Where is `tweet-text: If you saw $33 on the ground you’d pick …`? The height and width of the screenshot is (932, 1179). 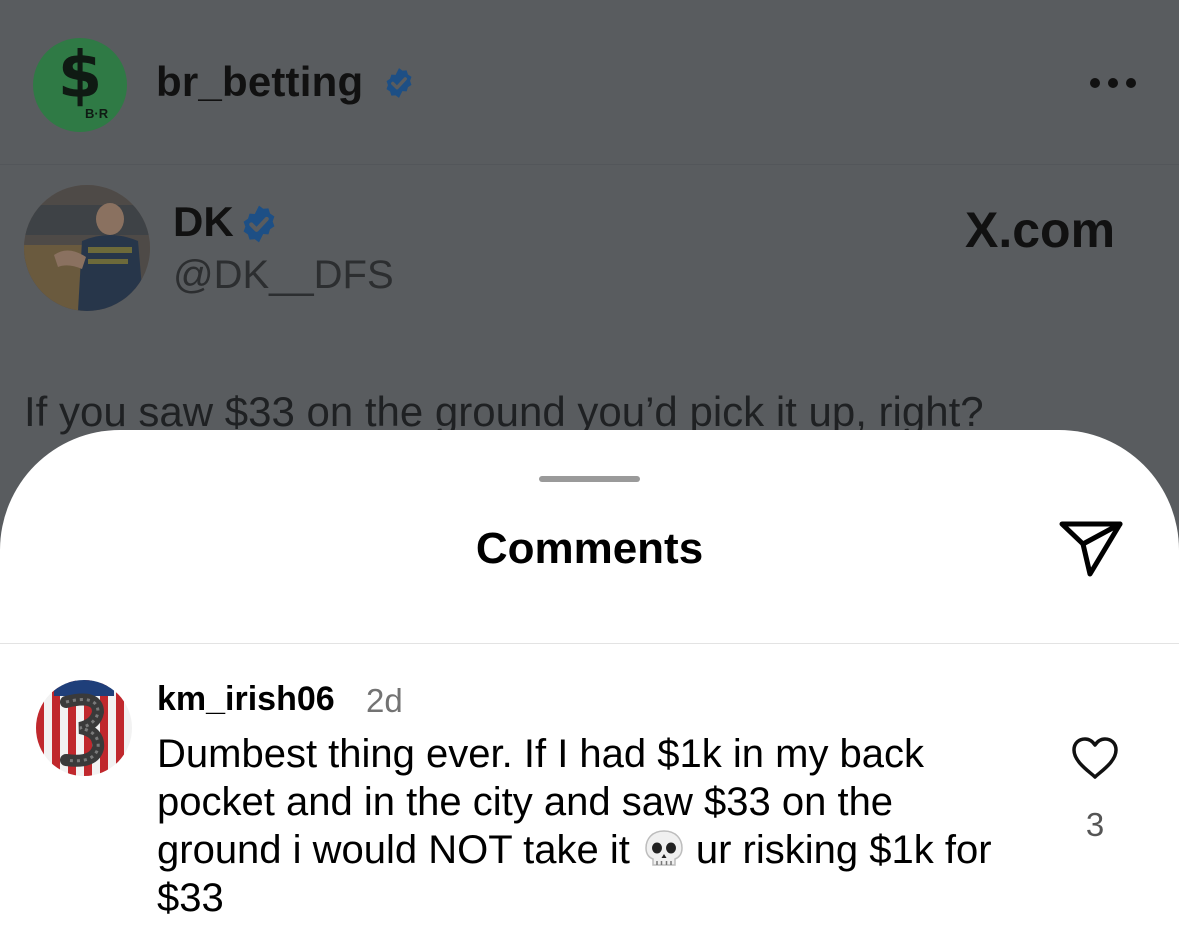 tweet-text: If you saw $33 on the ground you’d pick … is located at coordinates (504, 411).